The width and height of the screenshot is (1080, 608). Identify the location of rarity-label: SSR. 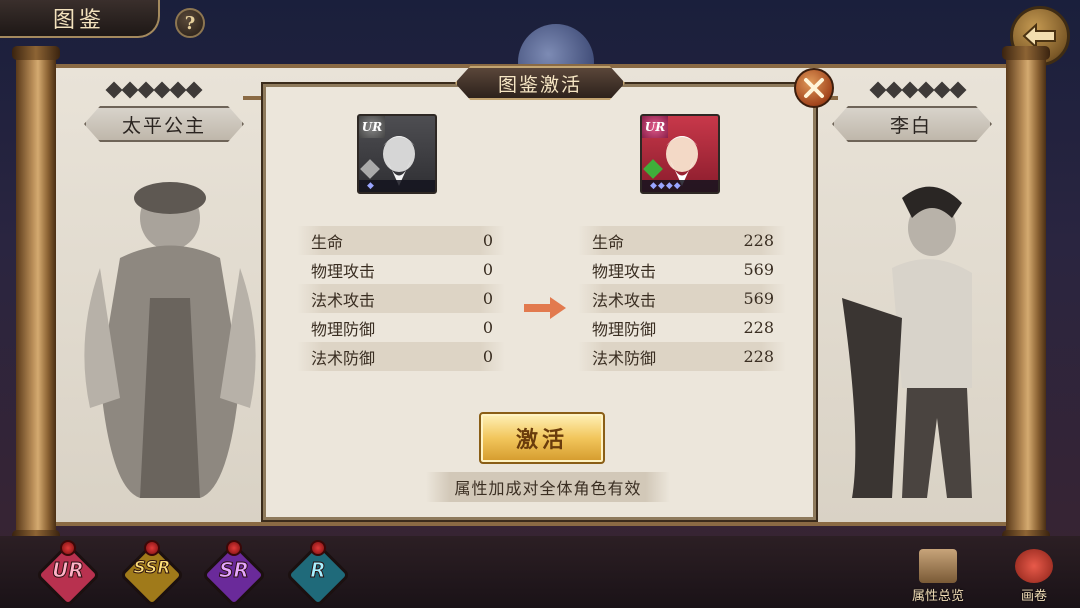
(152, 568).